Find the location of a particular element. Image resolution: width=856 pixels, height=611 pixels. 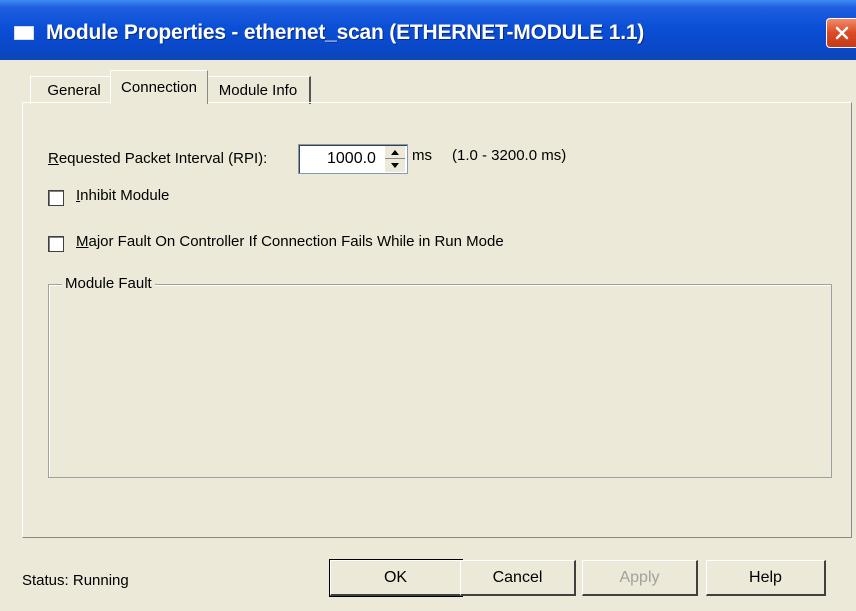

help-button: Help is located at coordinates (766, 578).